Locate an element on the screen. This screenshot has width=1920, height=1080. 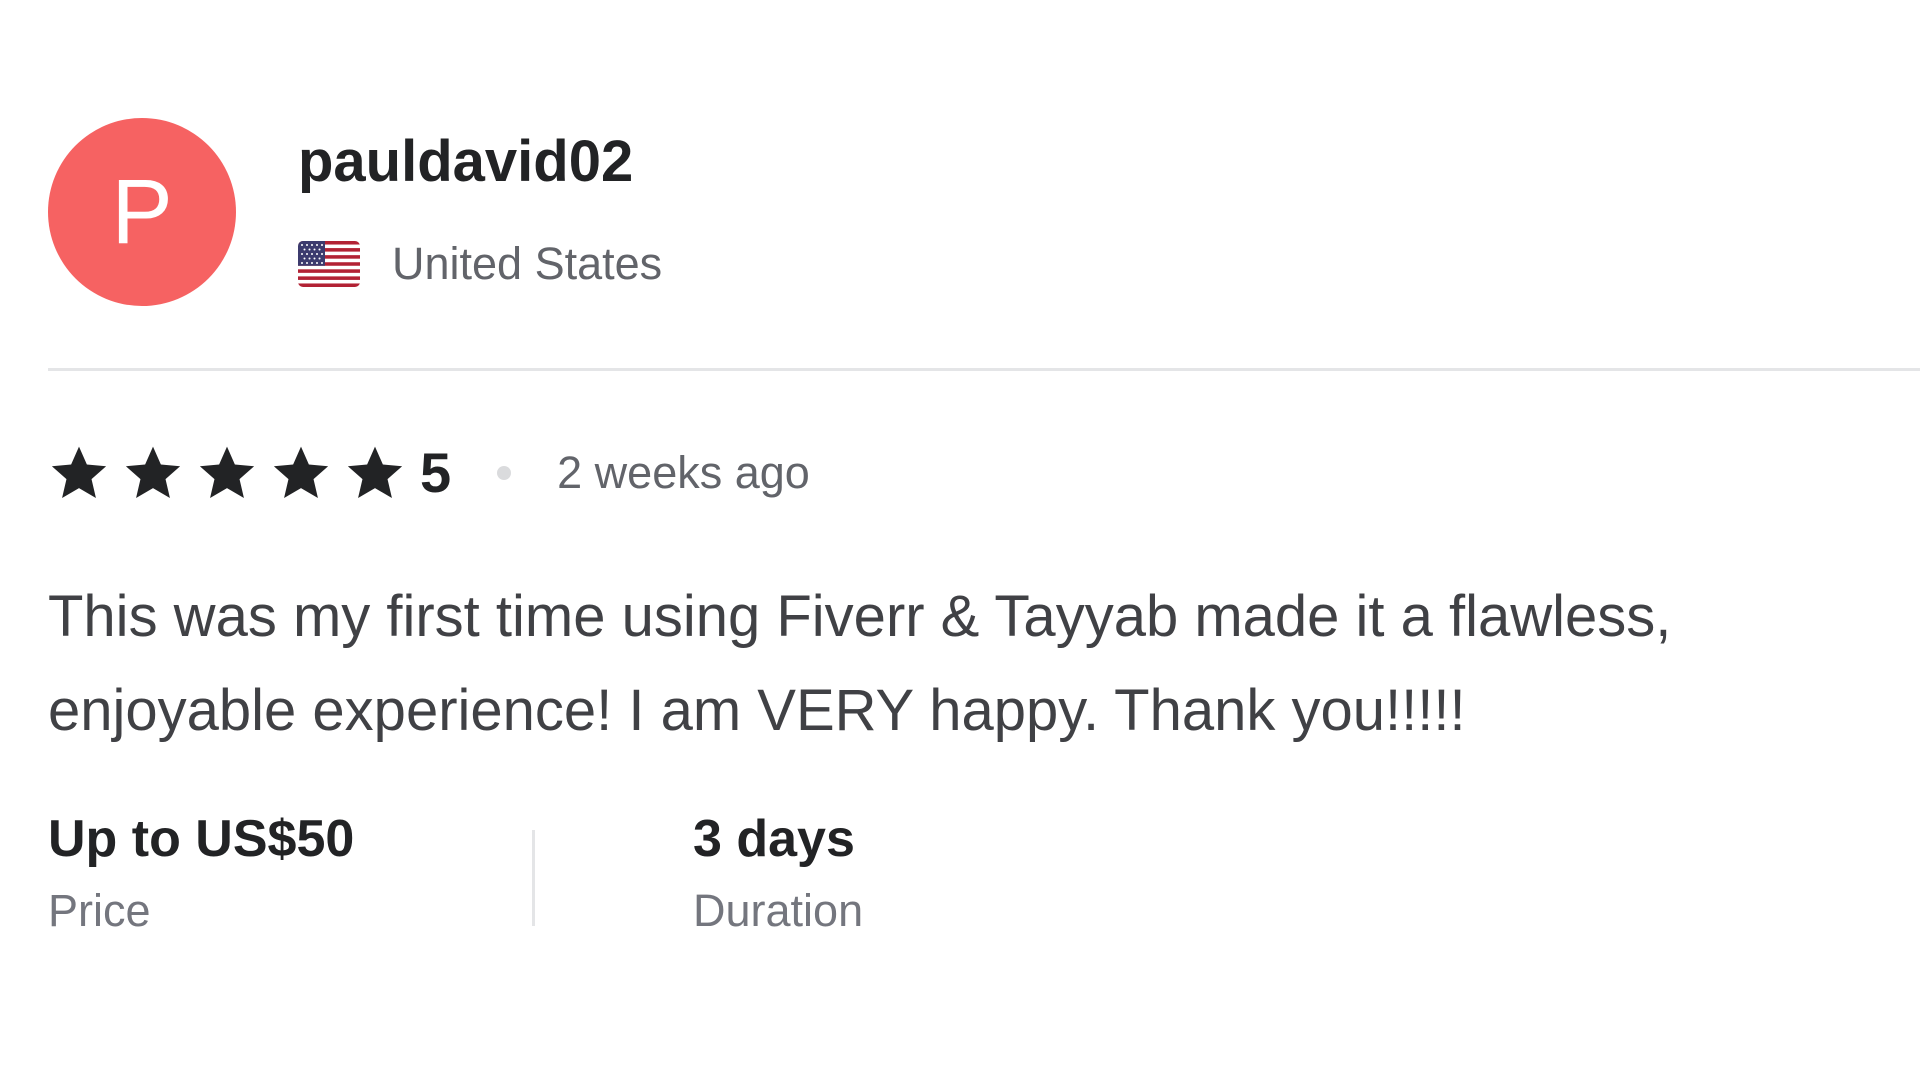
duration-detail: 3 days Duration is located at coordinates (778, 873).